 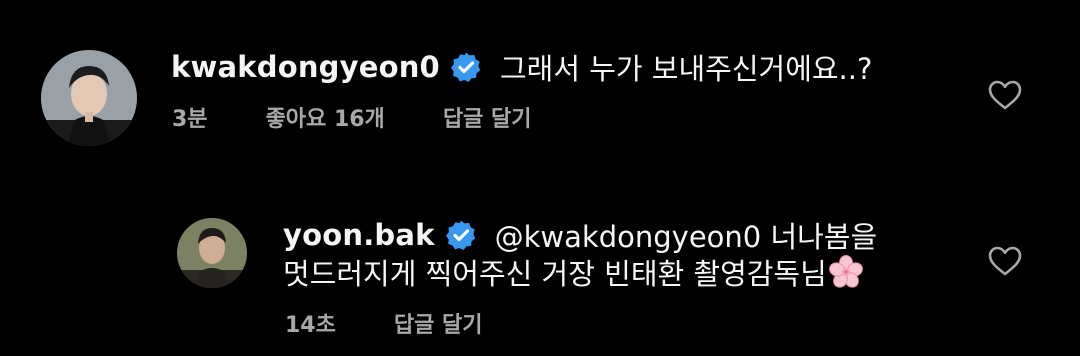 What do you see at coordinates (325, 117) in the screenshot?
I see `like-count: 좋아요 16개` at bounding box center [325, 117].